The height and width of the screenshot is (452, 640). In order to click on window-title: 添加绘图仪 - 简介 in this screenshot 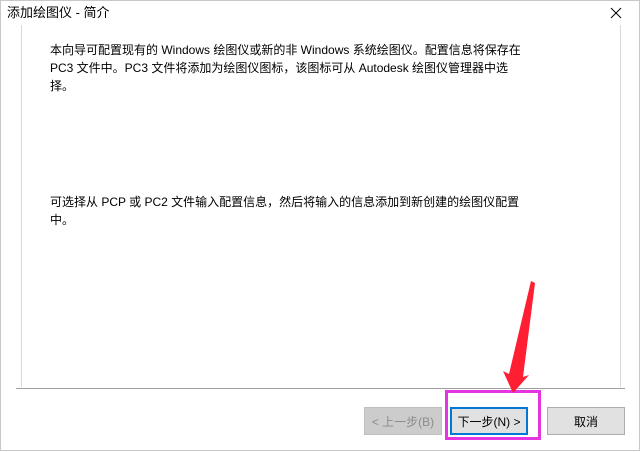, I will do `click(58, 12)`.